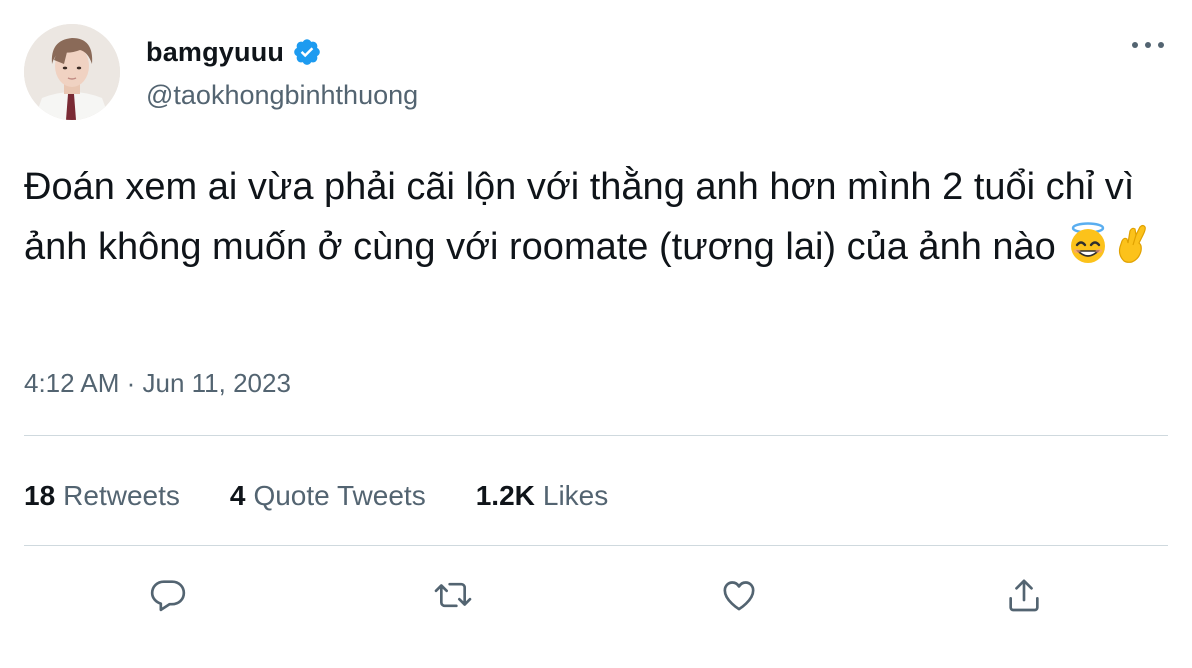  Describe the element at coordinates (121, 495) in the screenshot. I see `retweets-label: Retweets` at that location.